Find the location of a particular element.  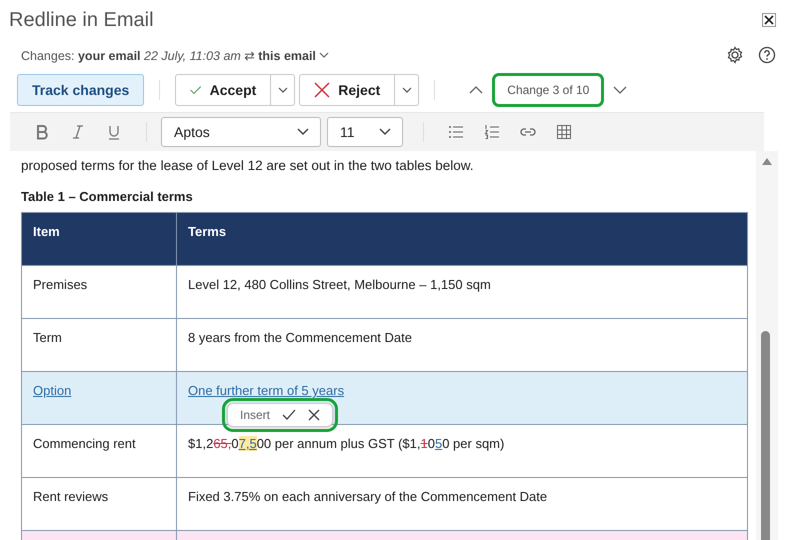

table-cell: Commencing rent is located at coordinates (99, 451).